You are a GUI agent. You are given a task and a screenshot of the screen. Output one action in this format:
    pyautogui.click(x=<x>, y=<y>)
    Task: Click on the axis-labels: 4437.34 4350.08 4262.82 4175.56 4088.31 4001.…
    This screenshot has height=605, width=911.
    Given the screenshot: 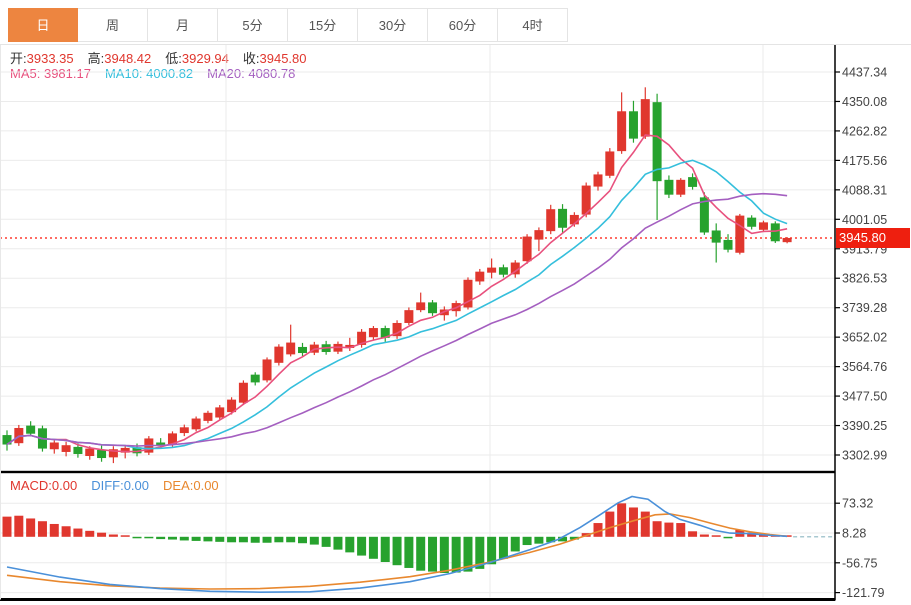 What is the action you would take?
    pyautogui.click(x=861, y=333)
    